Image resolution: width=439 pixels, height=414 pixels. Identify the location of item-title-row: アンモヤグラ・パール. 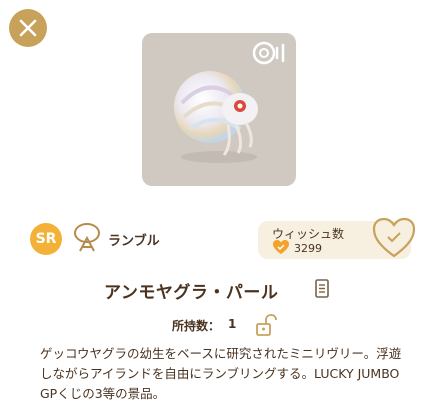
(219, 290).